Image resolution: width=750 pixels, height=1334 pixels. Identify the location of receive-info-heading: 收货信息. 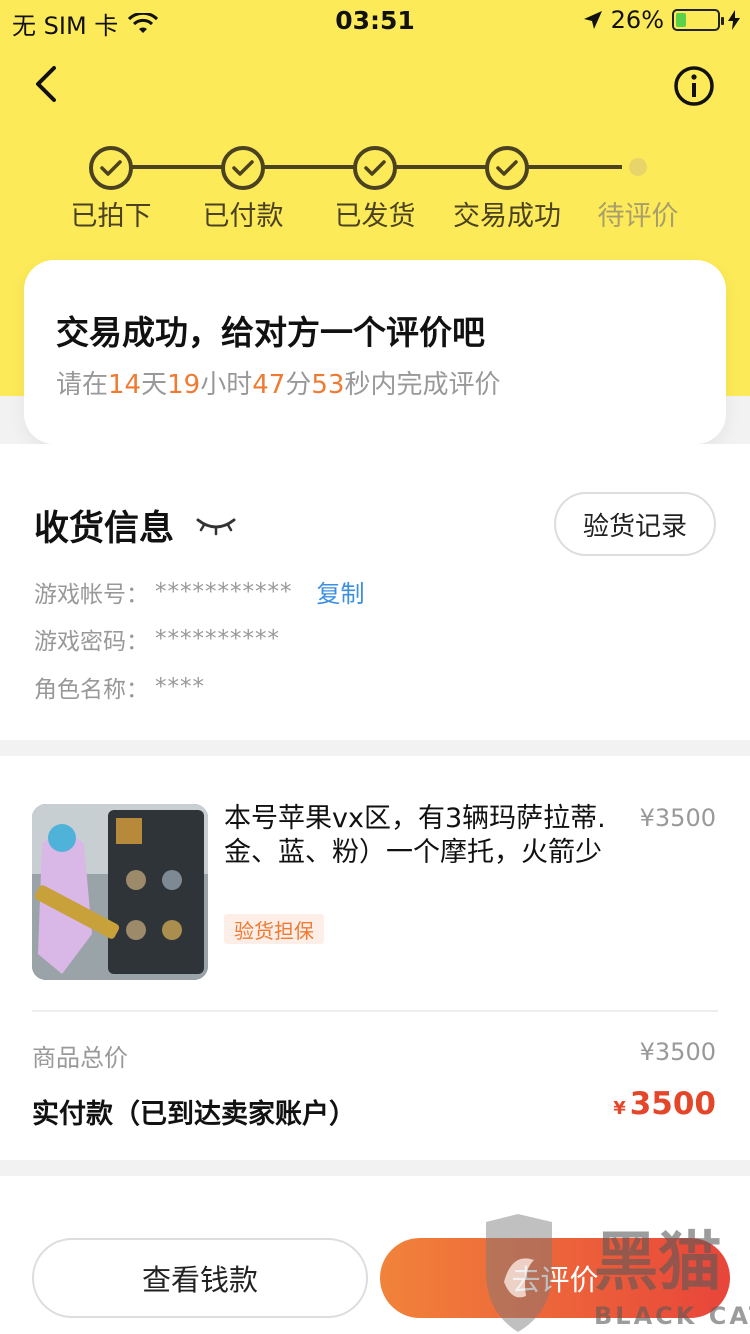
(104, 529).